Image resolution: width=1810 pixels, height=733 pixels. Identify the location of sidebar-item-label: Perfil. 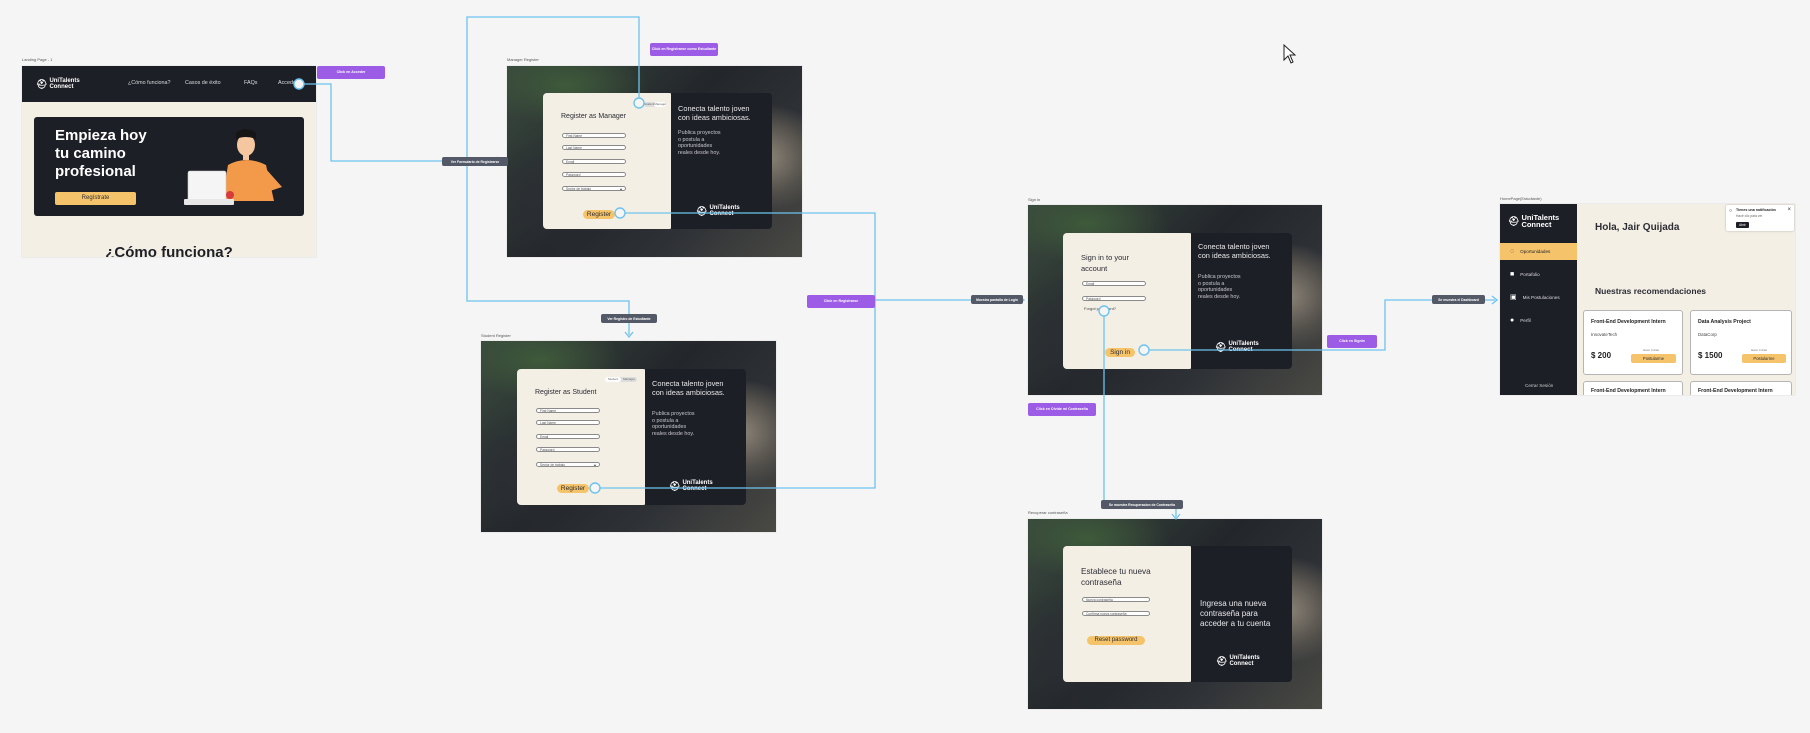
(1525, 320).